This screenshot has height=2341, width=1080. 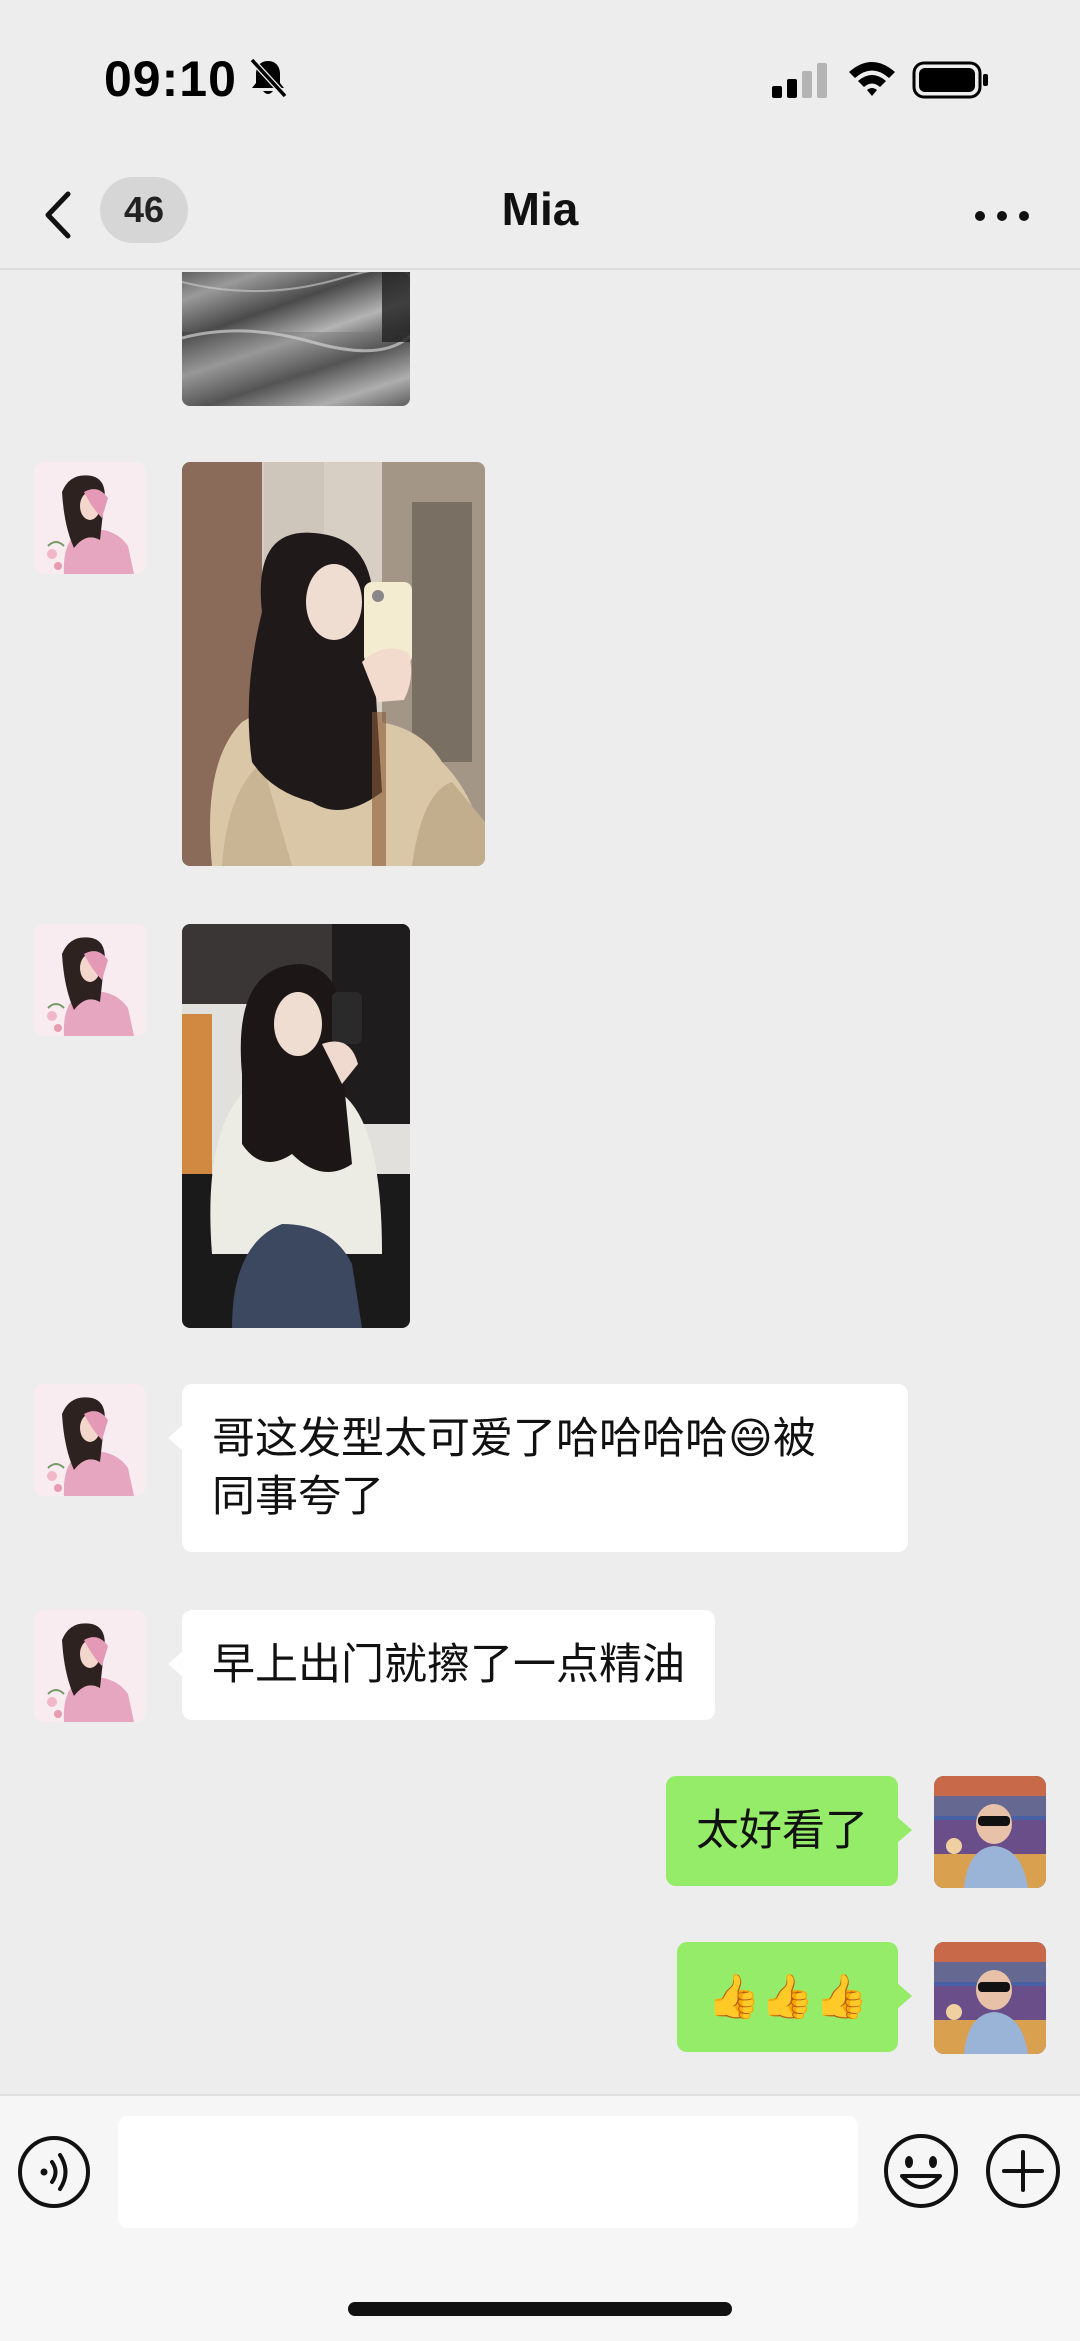 What do you see at coordinates (514, 1439) in the screenshot?
I see `message-text-line: 哥这发型太可爱了哈哈哈哈😄被` at bounding box center [514, 1439].